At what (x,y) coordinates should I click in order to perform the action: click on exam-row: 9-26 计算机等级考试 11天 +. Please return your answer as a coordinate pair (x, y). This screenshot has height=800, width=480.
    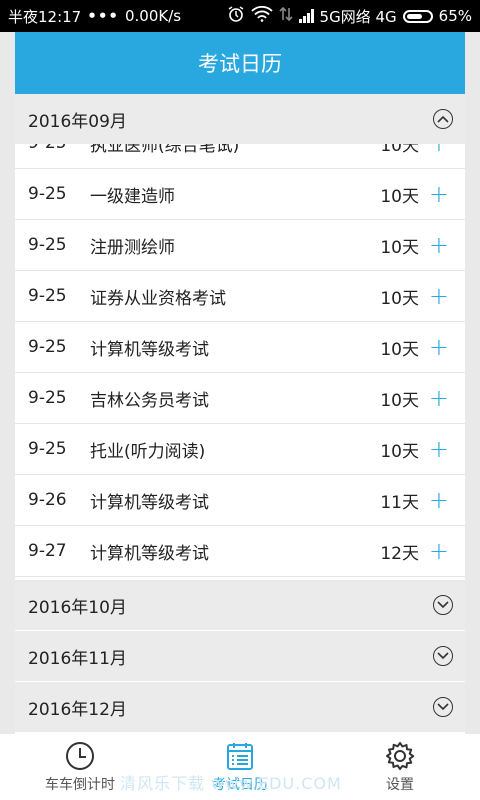
    Looking at the image, I should click on (240, 500).